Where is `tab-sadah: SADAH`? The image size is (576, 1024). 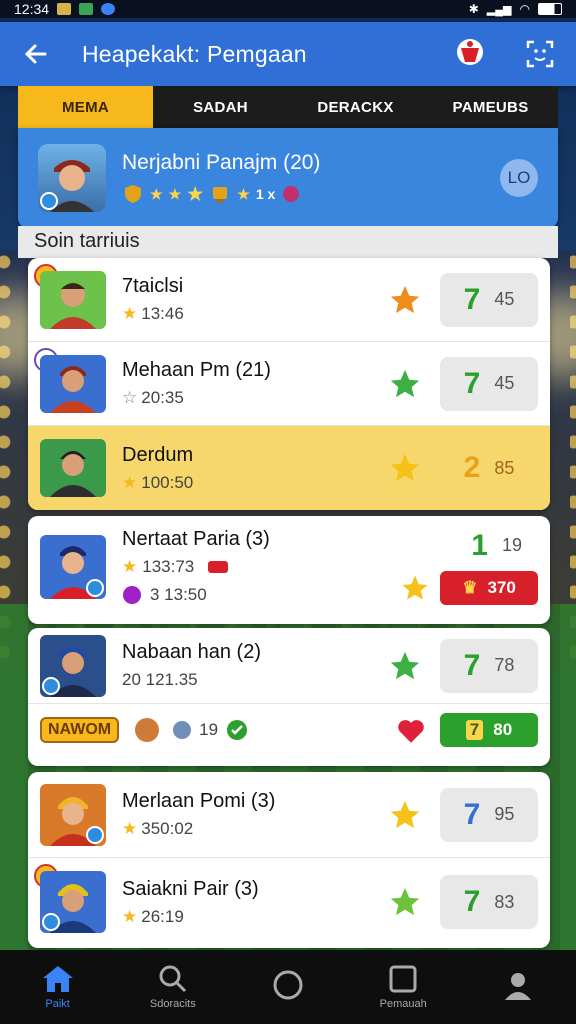 tab-sadah: SADAH is located at coordinates (220, 107).